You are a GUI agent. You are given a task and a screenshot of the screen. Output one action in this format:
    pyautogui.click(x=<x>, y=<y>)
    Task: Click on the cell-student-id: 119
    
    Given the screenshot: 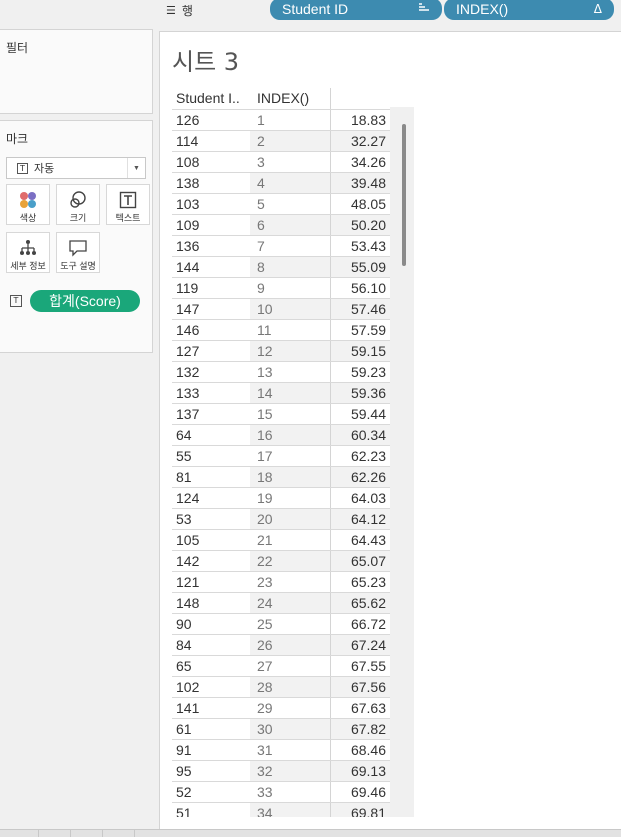 What is the action you would take?
    pyautogui.click(x=211, y=288)
    